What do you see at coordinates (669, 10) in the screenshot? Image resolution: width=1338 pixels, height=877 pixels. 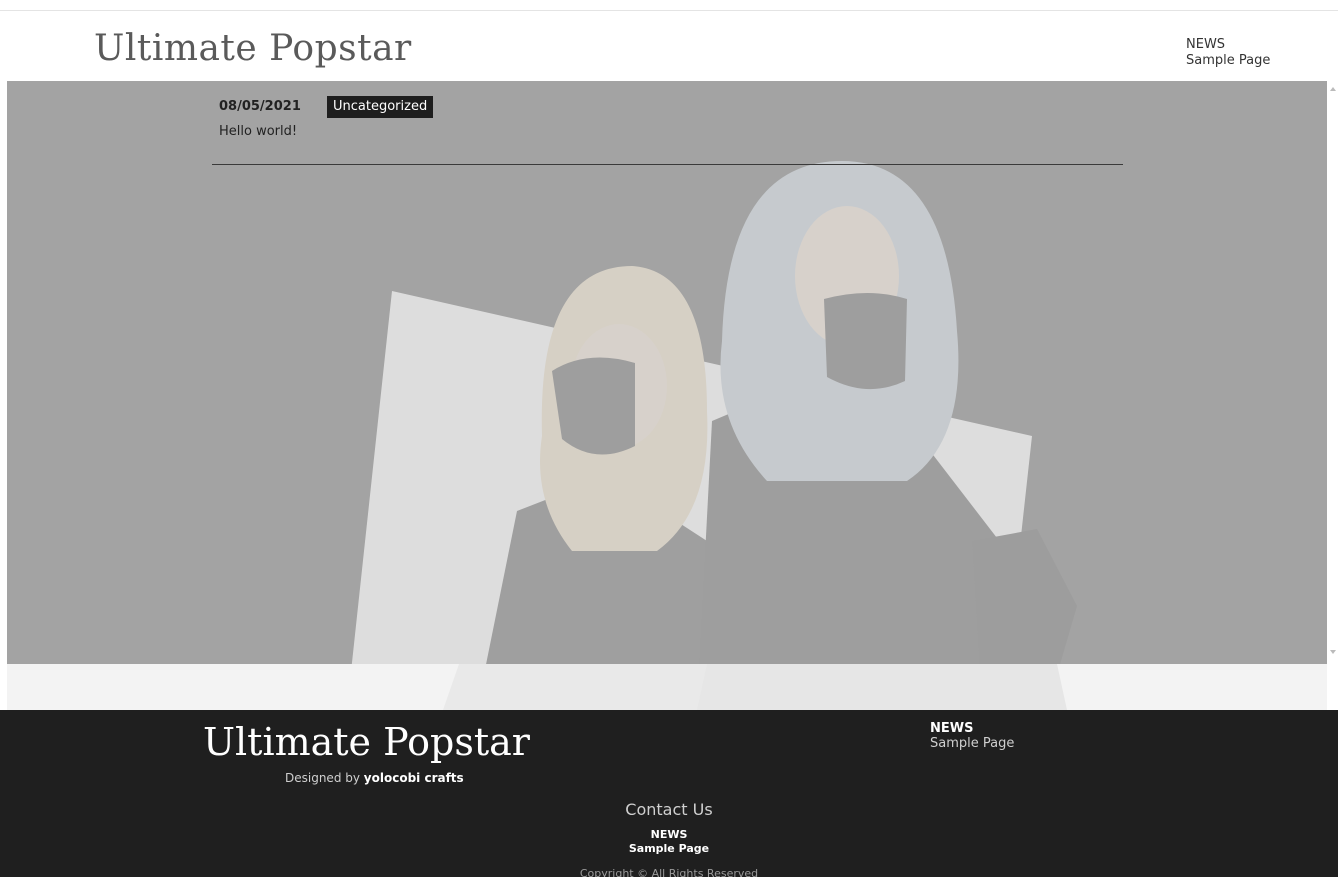 I see `top-divider` at bounding box center [669, 10].